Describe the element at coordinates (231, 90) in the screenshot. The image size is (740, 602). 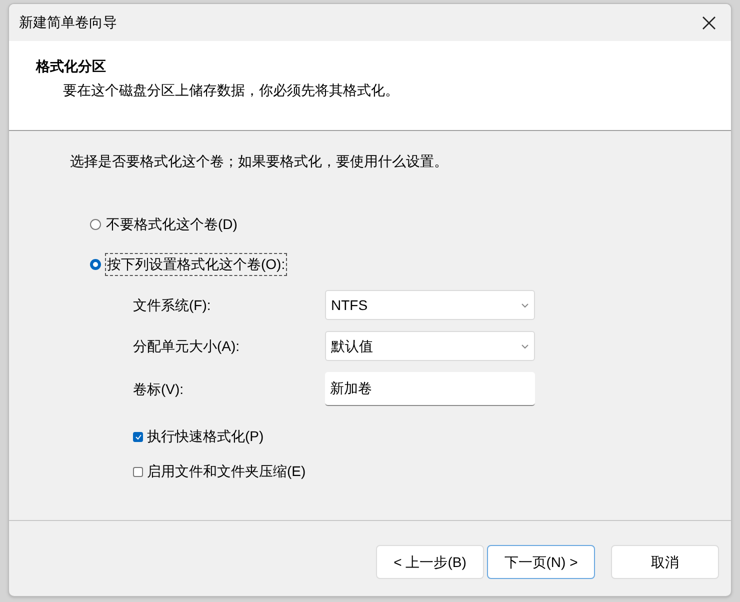
I see `header-subtitle: 要在这个磁盘分区上储存数据，你必须先将其格式化。` at that location.